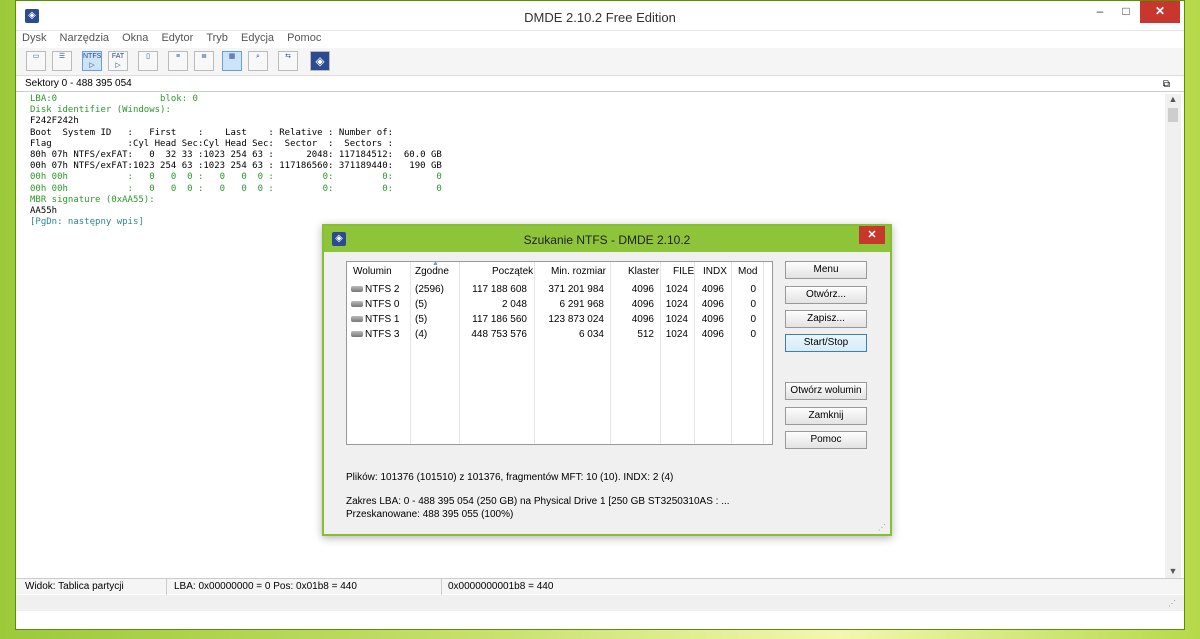  Describe the element at coordinates (382, 319) in the screenshot. I see `cell-volume: NTFS 1` at that location.